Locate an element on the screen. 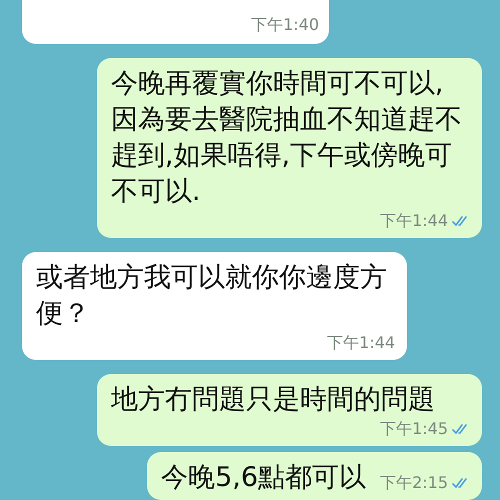 This screenshot has width=500, height=500. message-text: 地方冇問題只是時間的問題 is located at coordinates (272, 400).